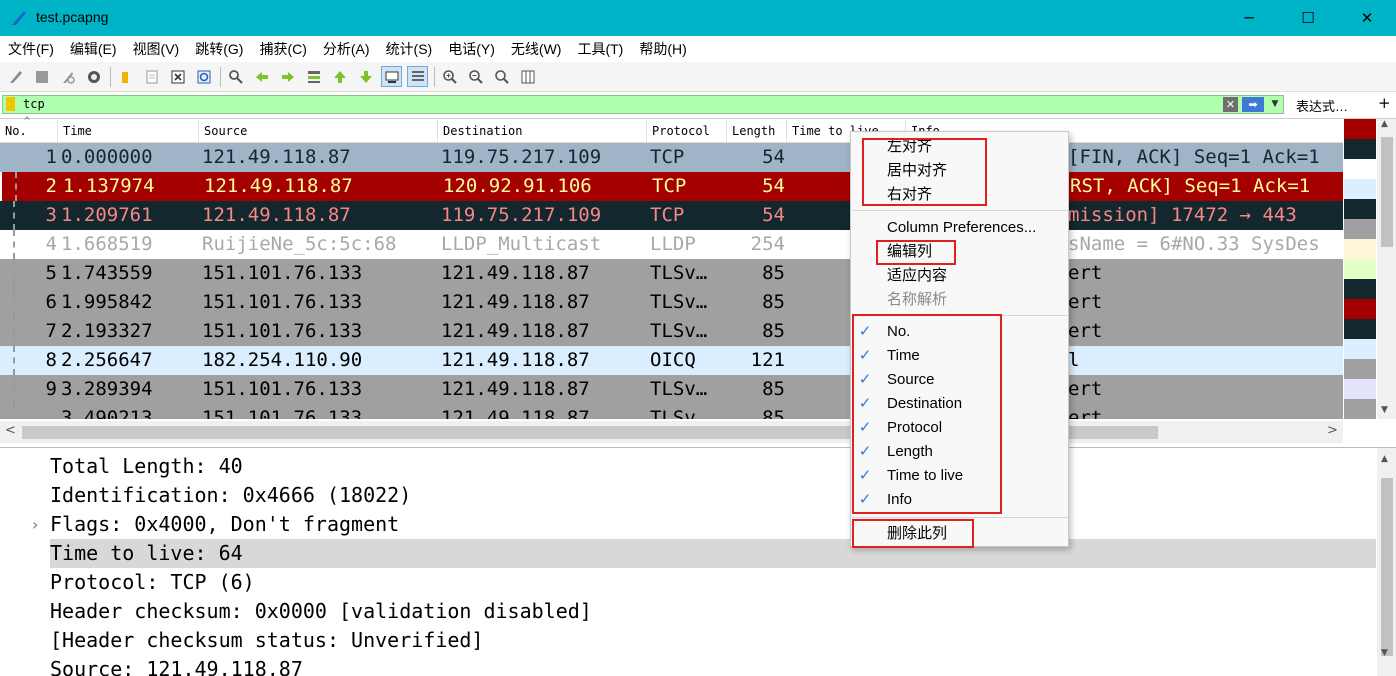 This screenshot has height=676, width=1396. What do you see at coordinates (107, 360) in the screenshot?
I see `cell-time: 2.256647` at bounding box center [107, 360].